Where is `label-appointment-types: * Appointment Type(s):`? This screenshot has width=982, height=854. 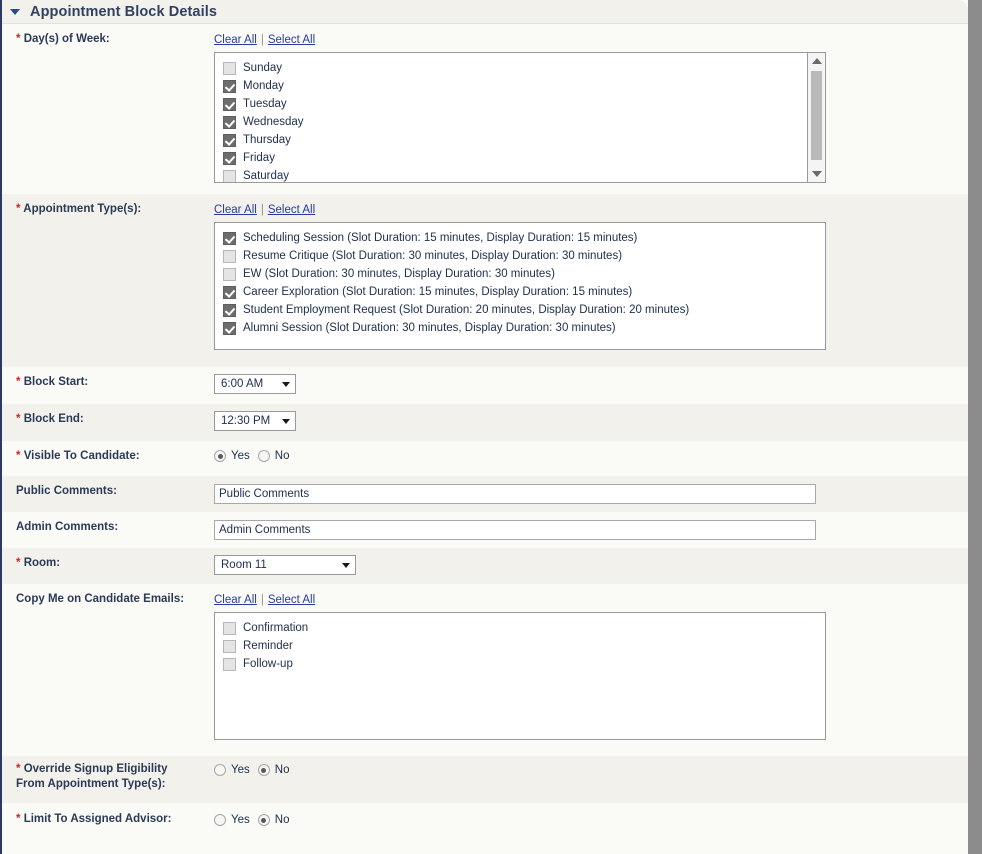 label-appointment-types: * Appointment Type(s): is located at coordinates (79, 209).